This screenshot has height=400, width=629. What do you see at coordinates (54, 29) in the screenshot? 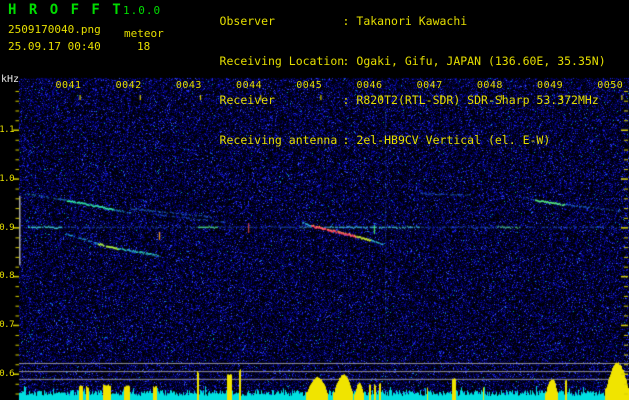
I see `output-filename: 2509170040.png` at bounding box center [54, 29].